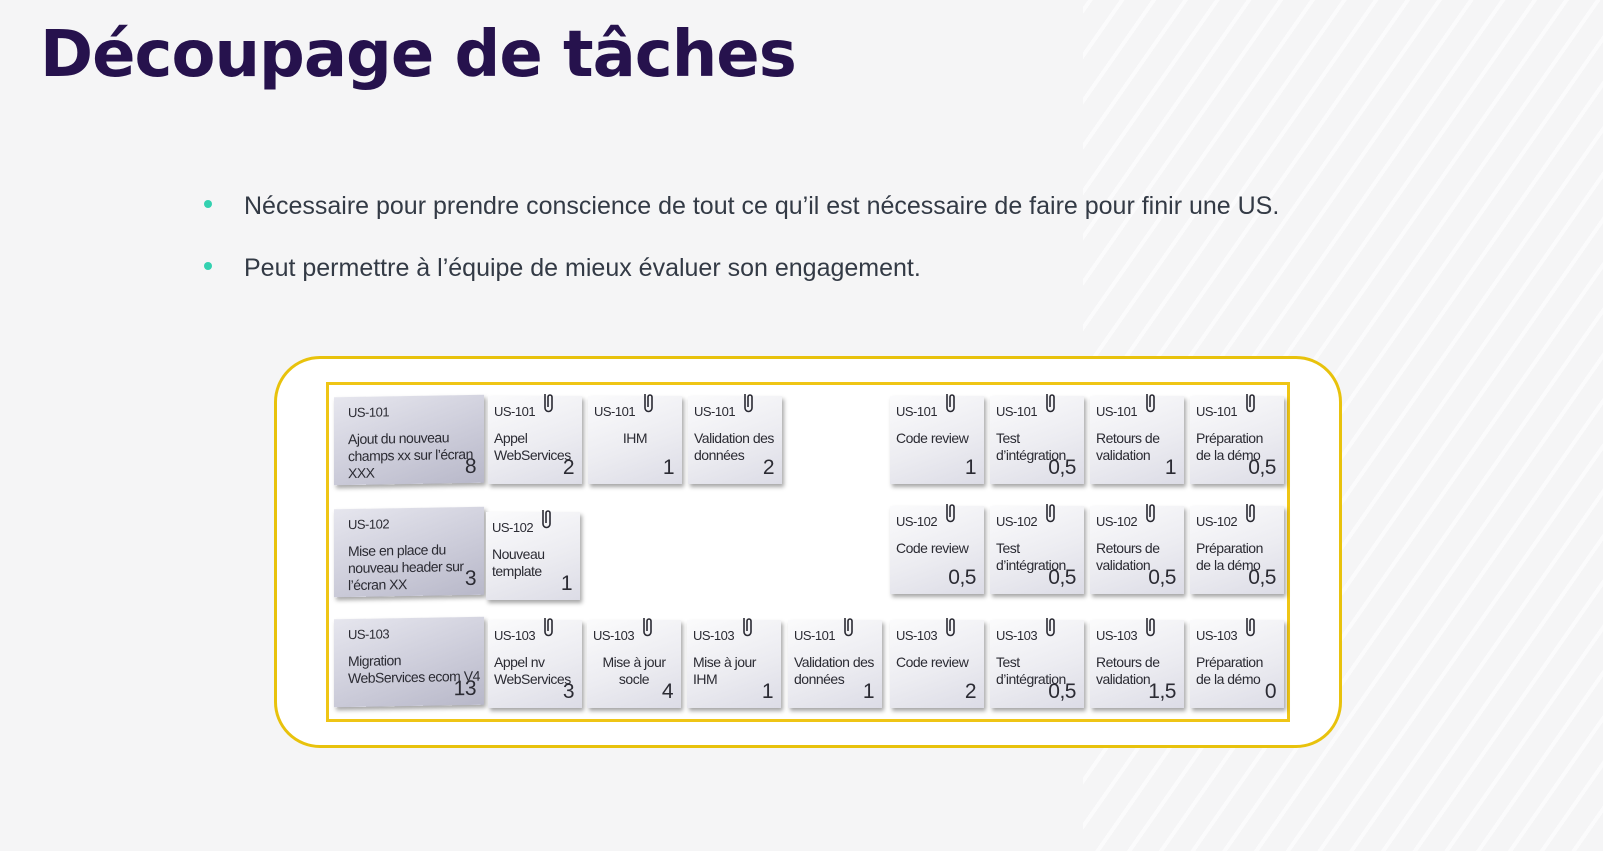  Describe the element at coordinates (1037, 663) in the screenshot. I see `task-card: US-103 Test d’intégration 0,5` at that location.